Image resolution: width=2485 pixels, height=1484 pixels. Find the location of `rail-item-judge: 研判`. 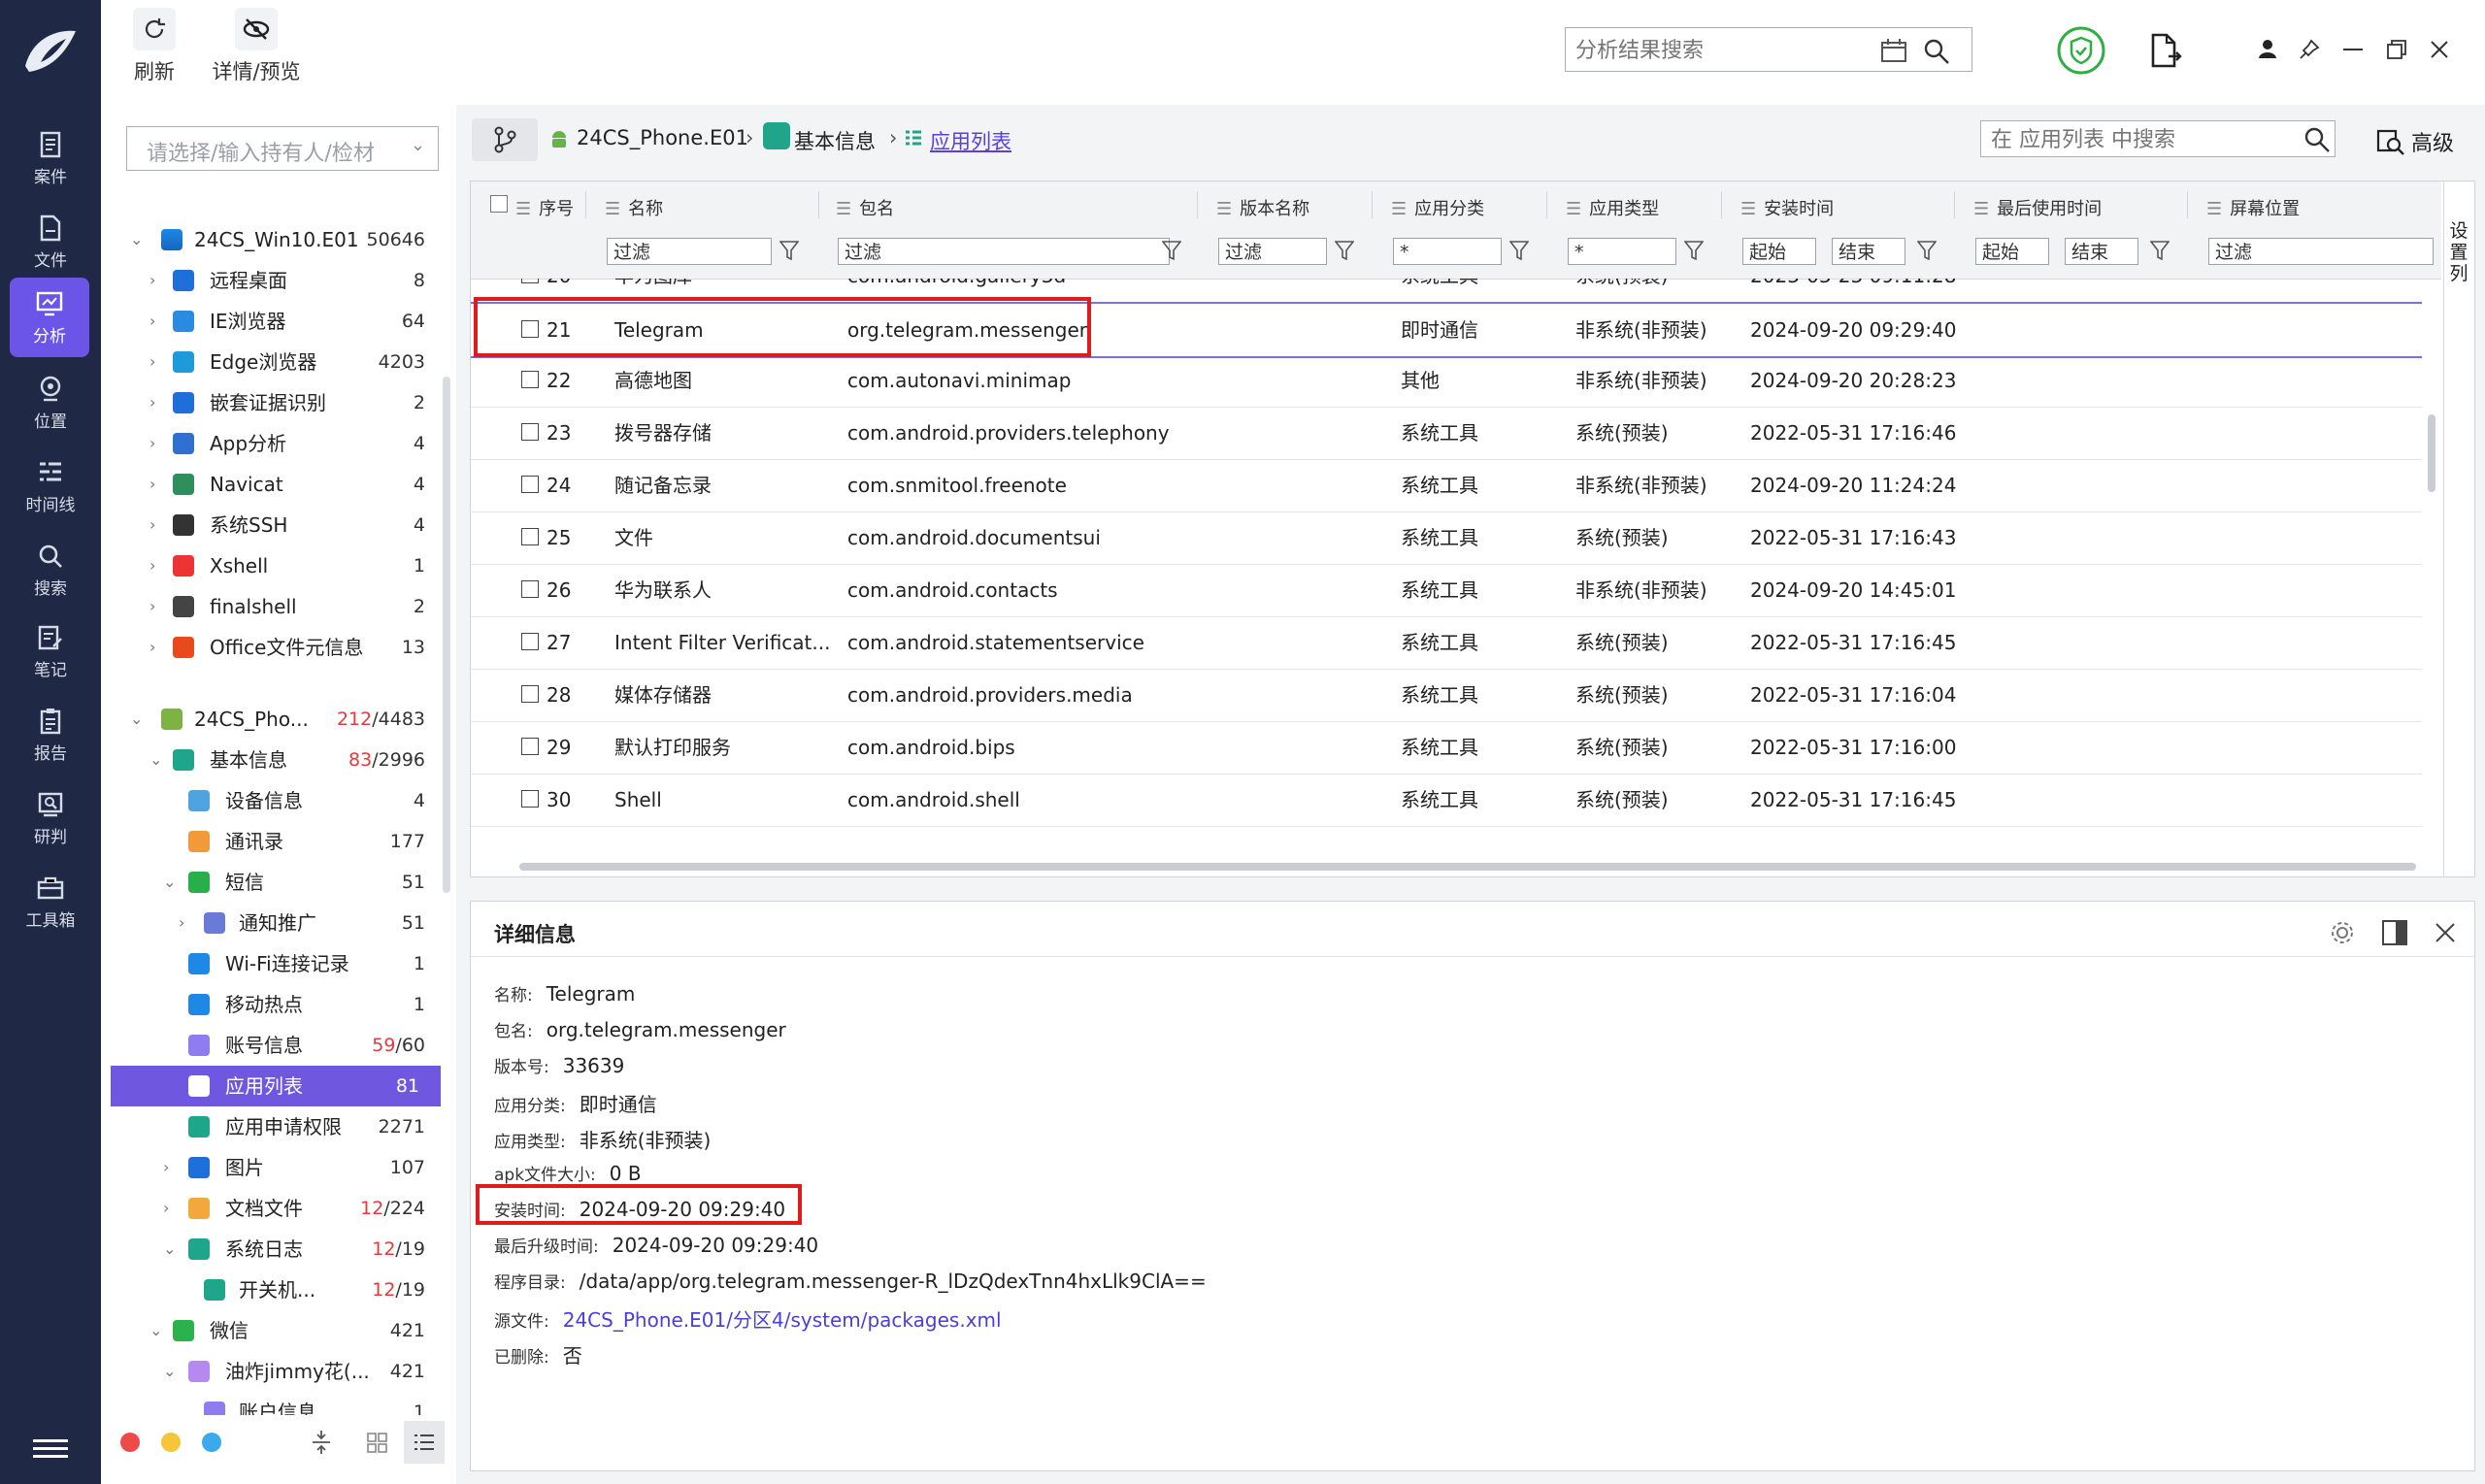

rail-item-judge: 研判 is located at coordinates (51, 816).